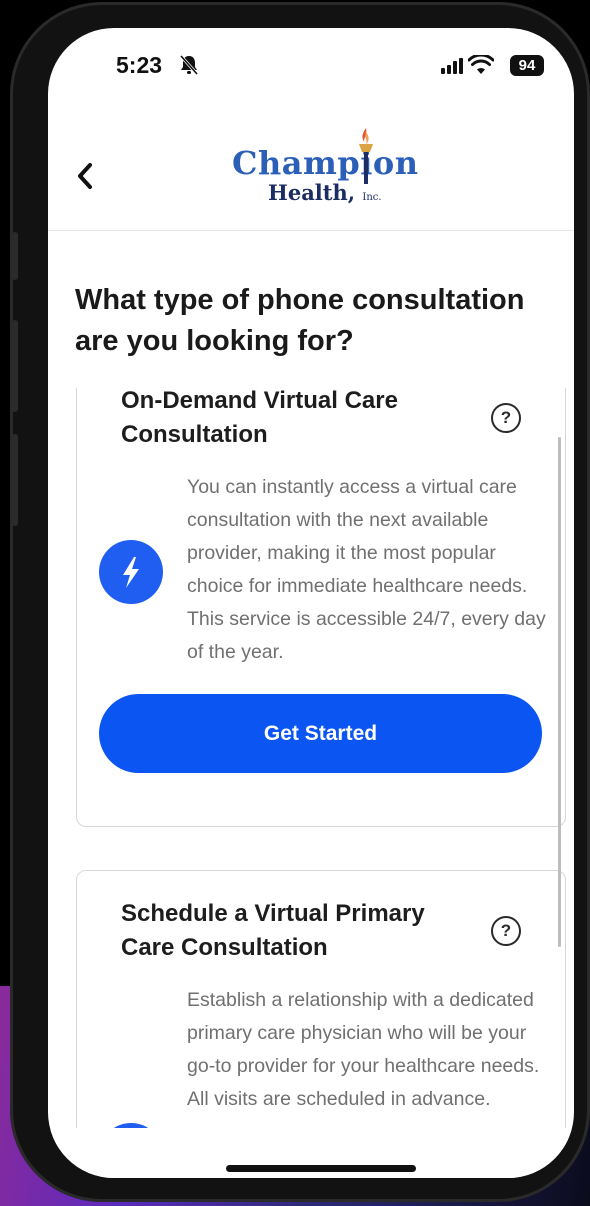 This screenshot has width=590, height=1206. Describe the element at coordinates (311, 230) in the screenshot. I see `header-divider` at that location.